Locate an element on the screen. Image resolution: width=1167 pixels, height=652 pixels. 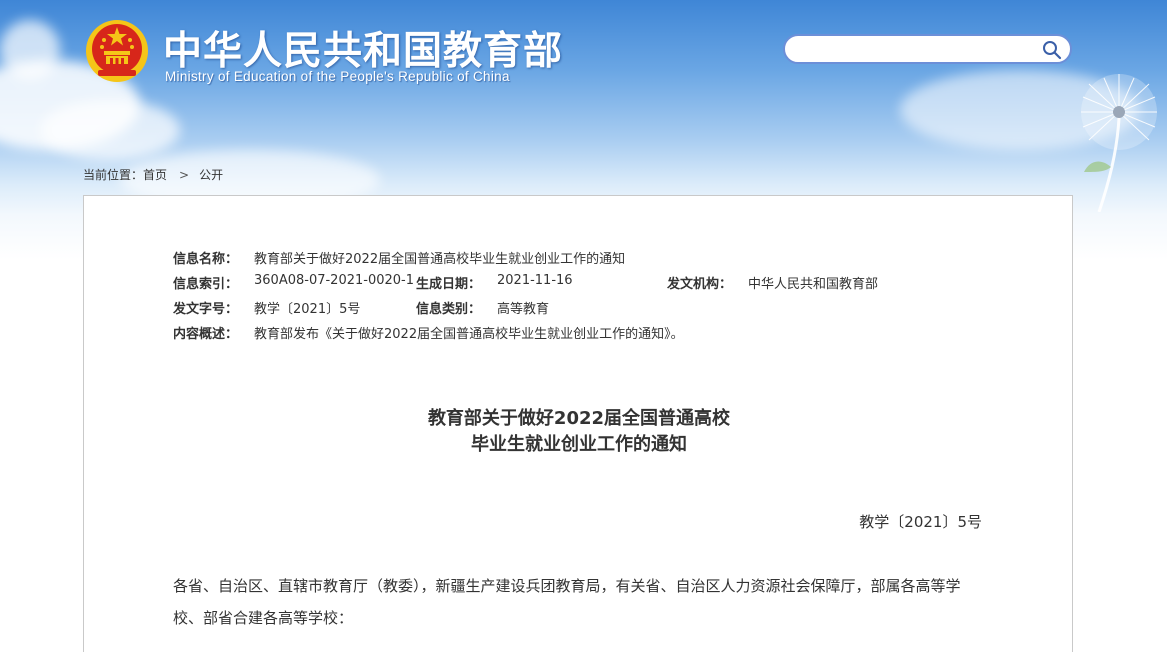
info-index-value: 360A08-07-2021-0020-1 is located at coordinates (334, 280).